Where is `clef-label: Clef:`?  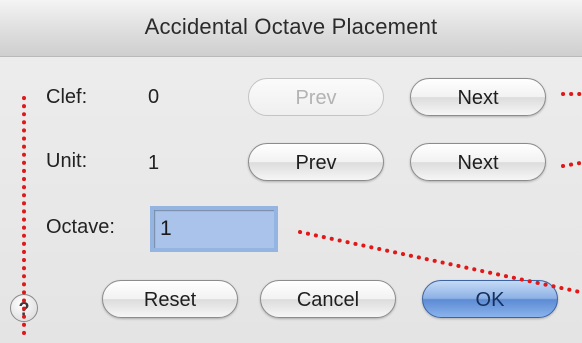
clef-label: Clef: is located at coordinates (67, 97).